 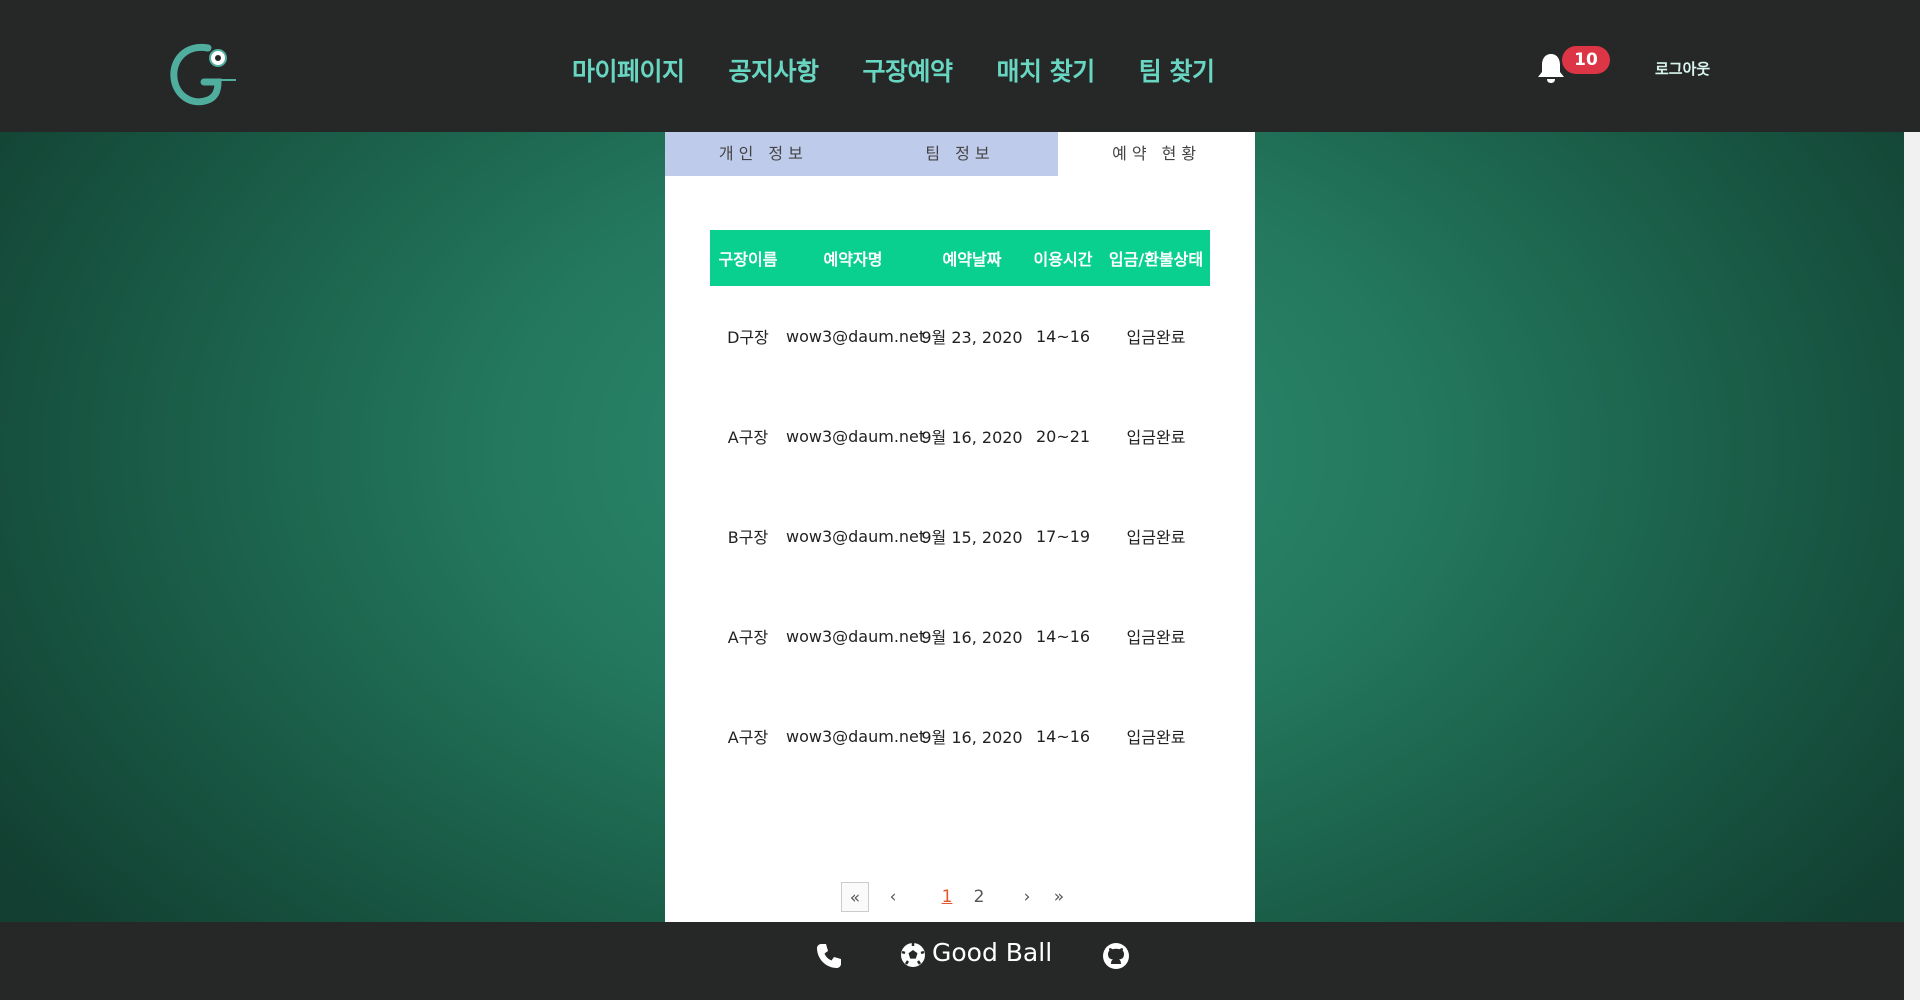 What do you see at coordinates (1027, 897) in the screenshot?
I see `next-page-button: ›` at bounding box center [1027, 897].